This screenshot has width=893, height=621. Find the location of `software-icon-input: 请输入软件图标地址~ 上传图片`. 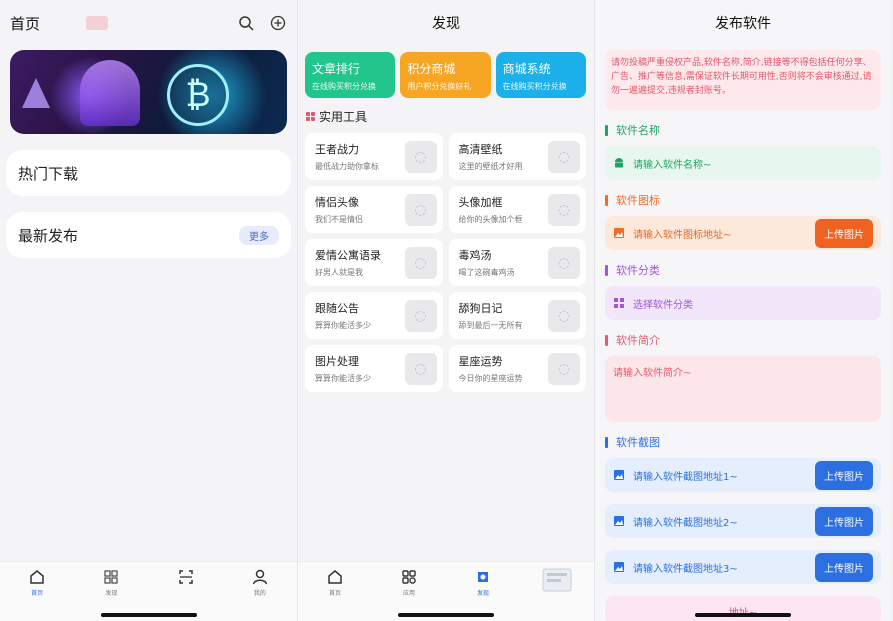

software-icon-input: 请输入软件图标地址~ 上传图片 is located at coordinates (743, 233).